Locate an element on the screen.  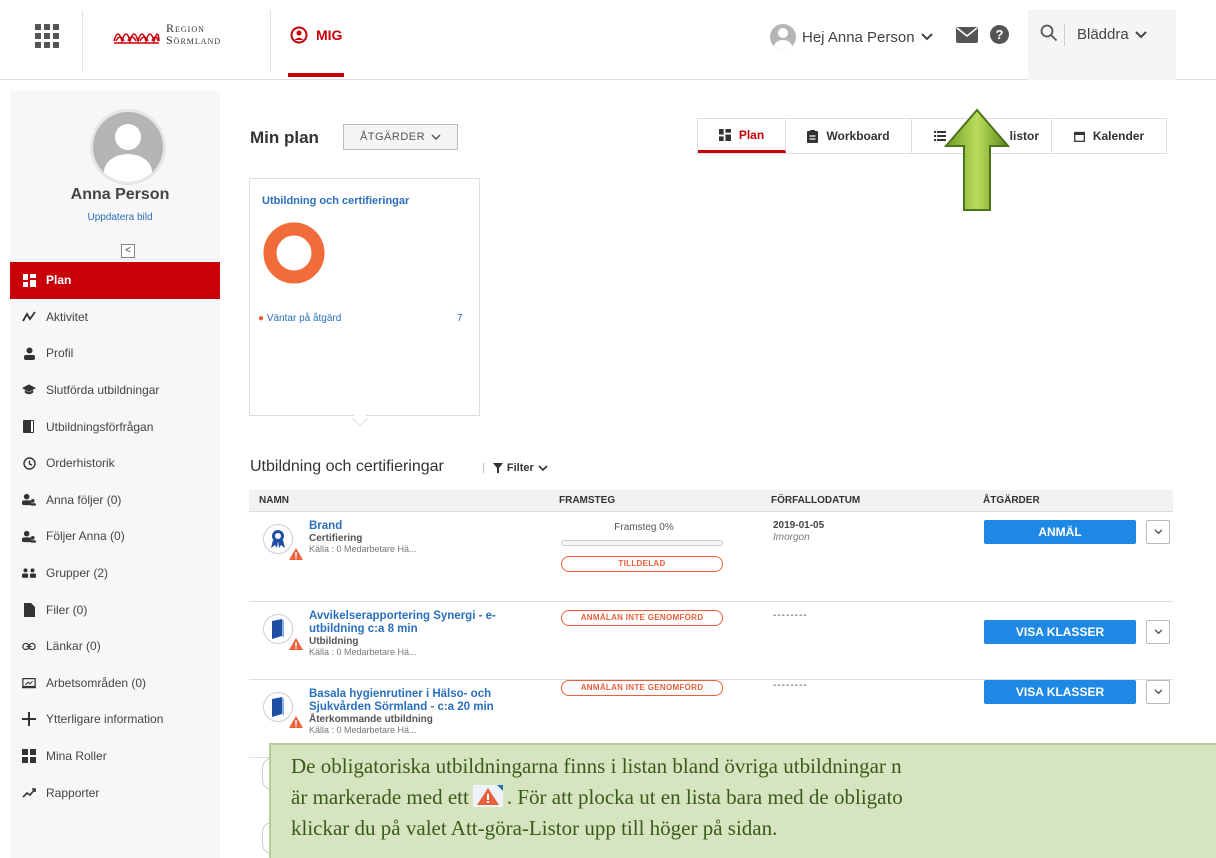
sidebar-item-lankar: Länkar (0) is located at coordinates (115, 646).